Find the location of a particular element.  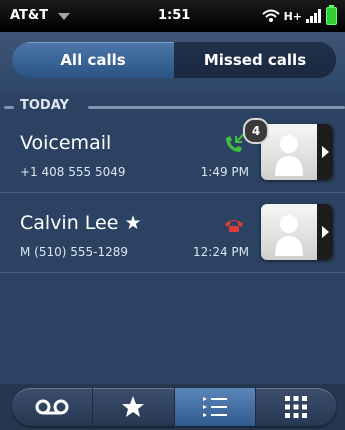

dialpad-icon is located at coordinates (295, 407).